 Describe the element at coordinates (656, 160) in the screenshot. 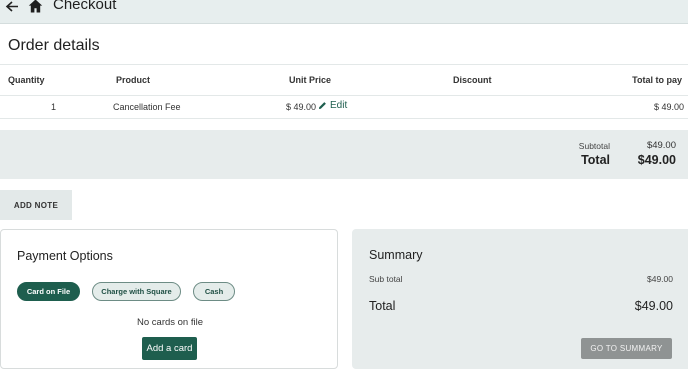

I see `total-value: $49.00` at that location.